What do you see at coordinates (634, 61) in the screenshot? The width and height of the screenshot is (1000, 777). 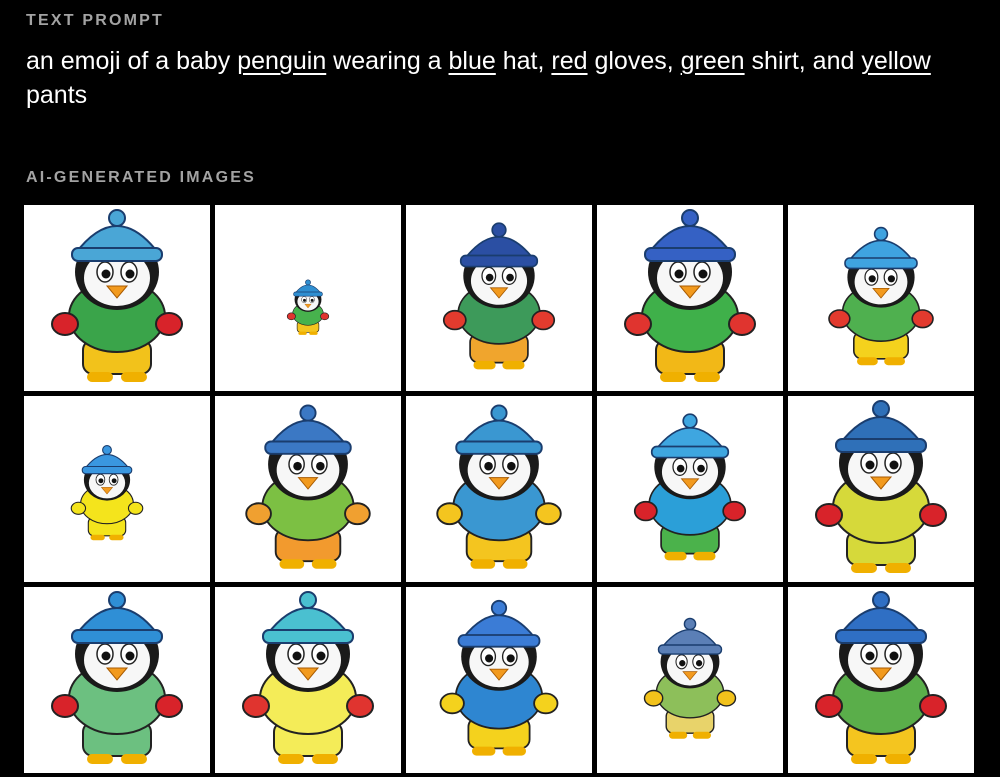 I see `prompt-fragment: gloves,` at bounding box center [634, 61].